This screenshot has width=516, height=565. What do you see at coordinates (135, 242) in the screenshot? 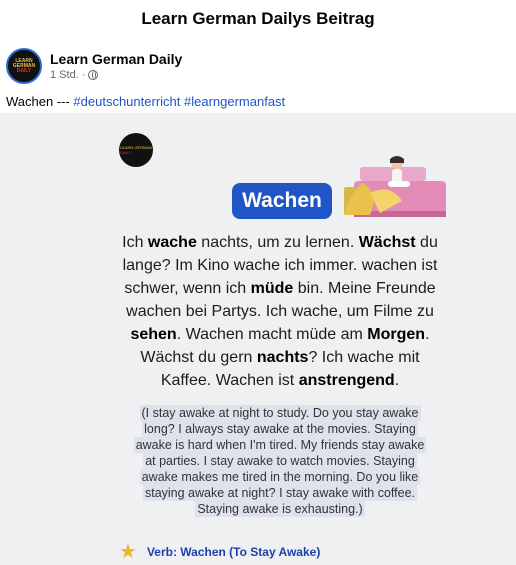
I see `german-text-segment: Ich` at bounding box center [135, 242].